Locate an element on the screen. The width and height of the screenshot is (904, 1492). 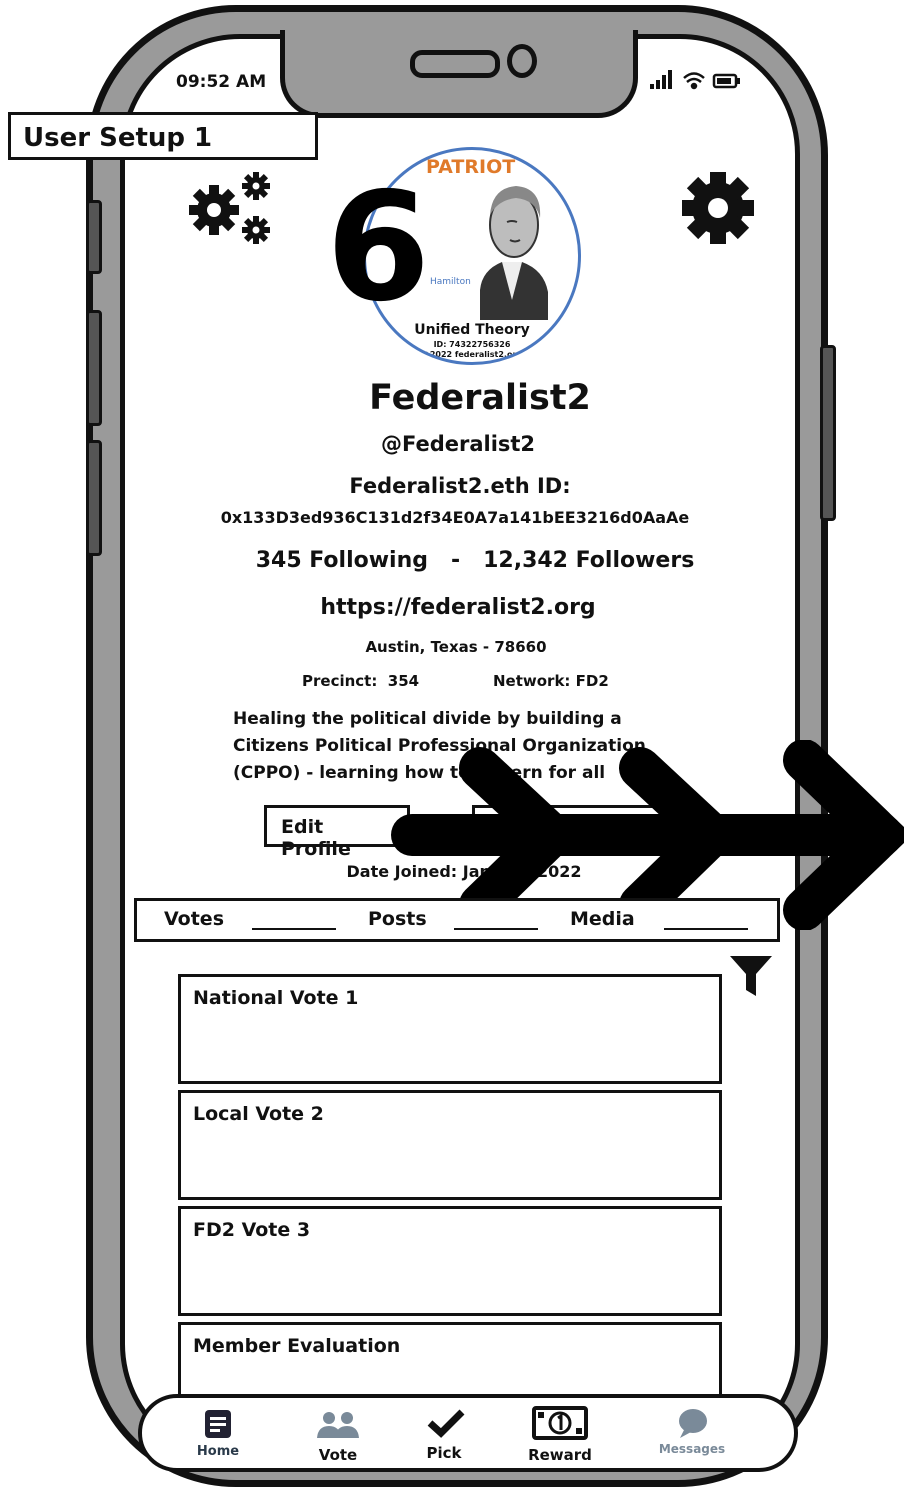
phone-notch is located at coordinates (459, 74).